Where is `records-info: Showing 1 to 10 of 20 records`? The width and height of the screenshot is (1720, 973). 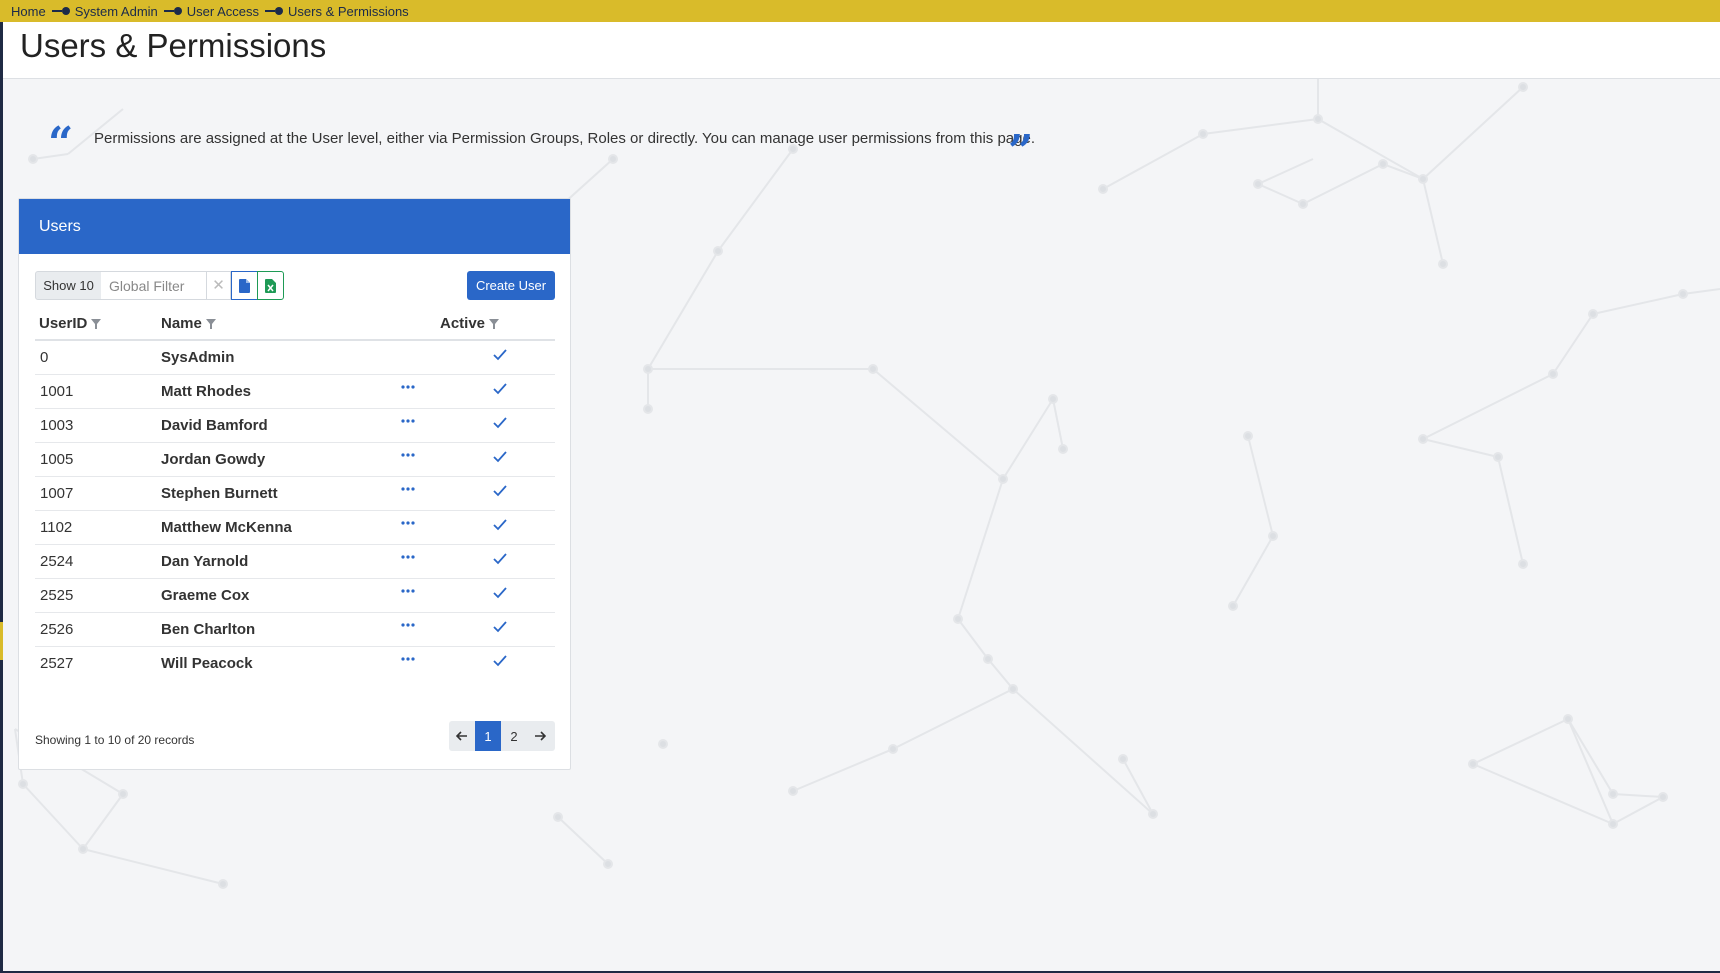 records-info: Showing 1 to 10 of 20 records is located at coordinates (115, 740).